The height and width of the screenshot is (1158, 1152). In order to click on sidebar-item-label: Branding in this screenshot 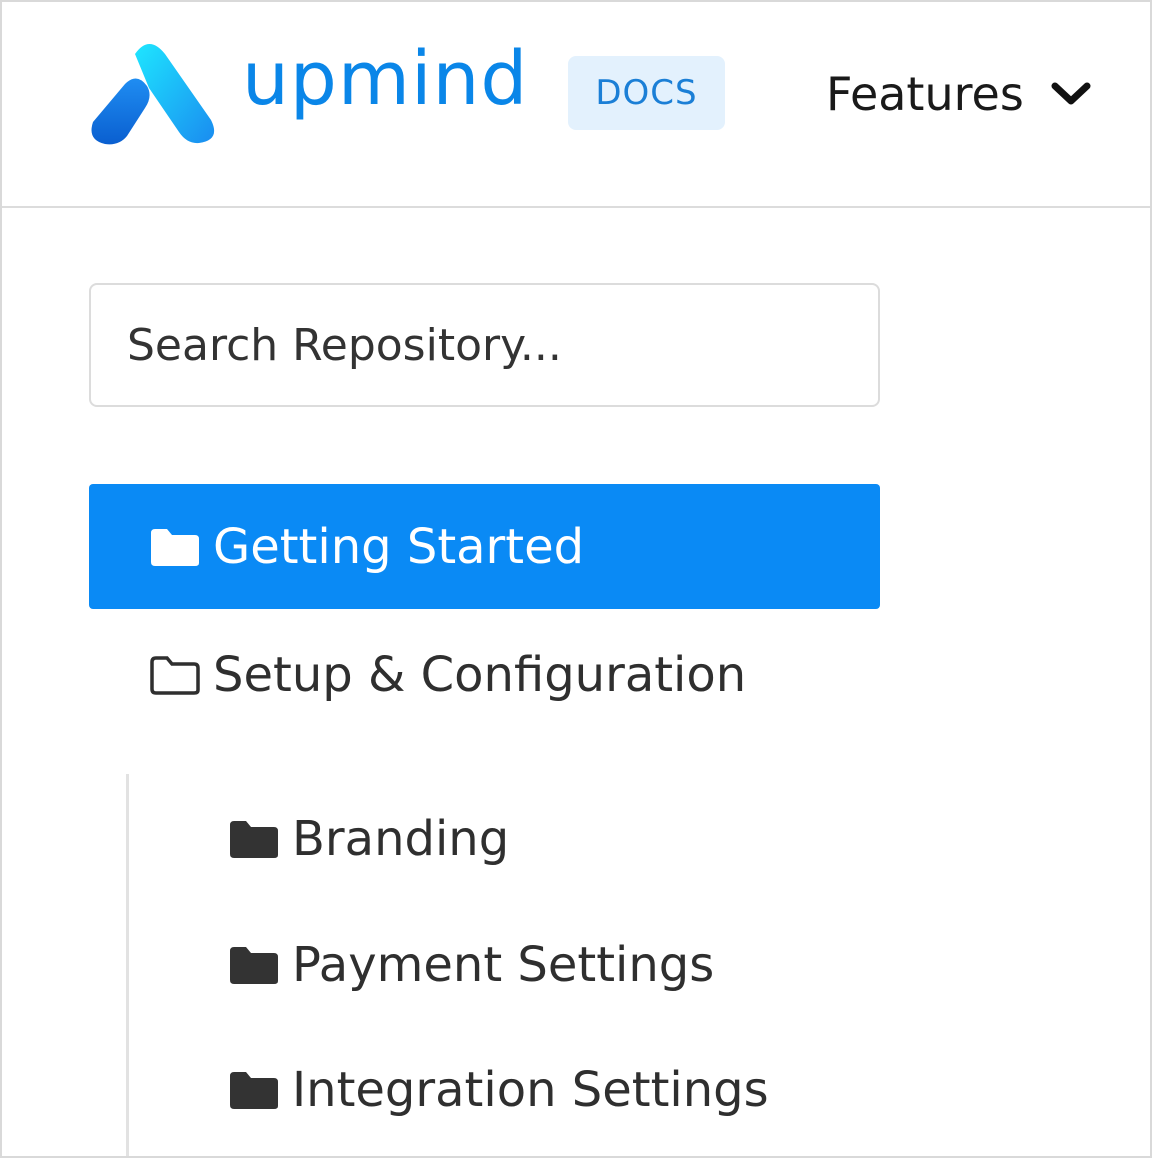, I will do `click(401, 839)`.